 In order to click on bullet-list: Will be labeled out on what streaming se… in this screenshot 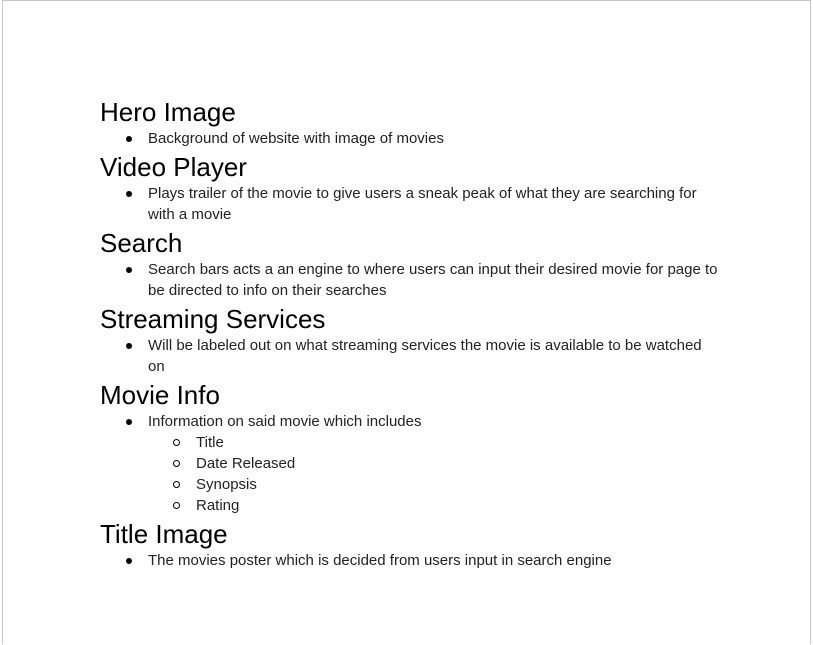, I will do `click(410, 356)`.